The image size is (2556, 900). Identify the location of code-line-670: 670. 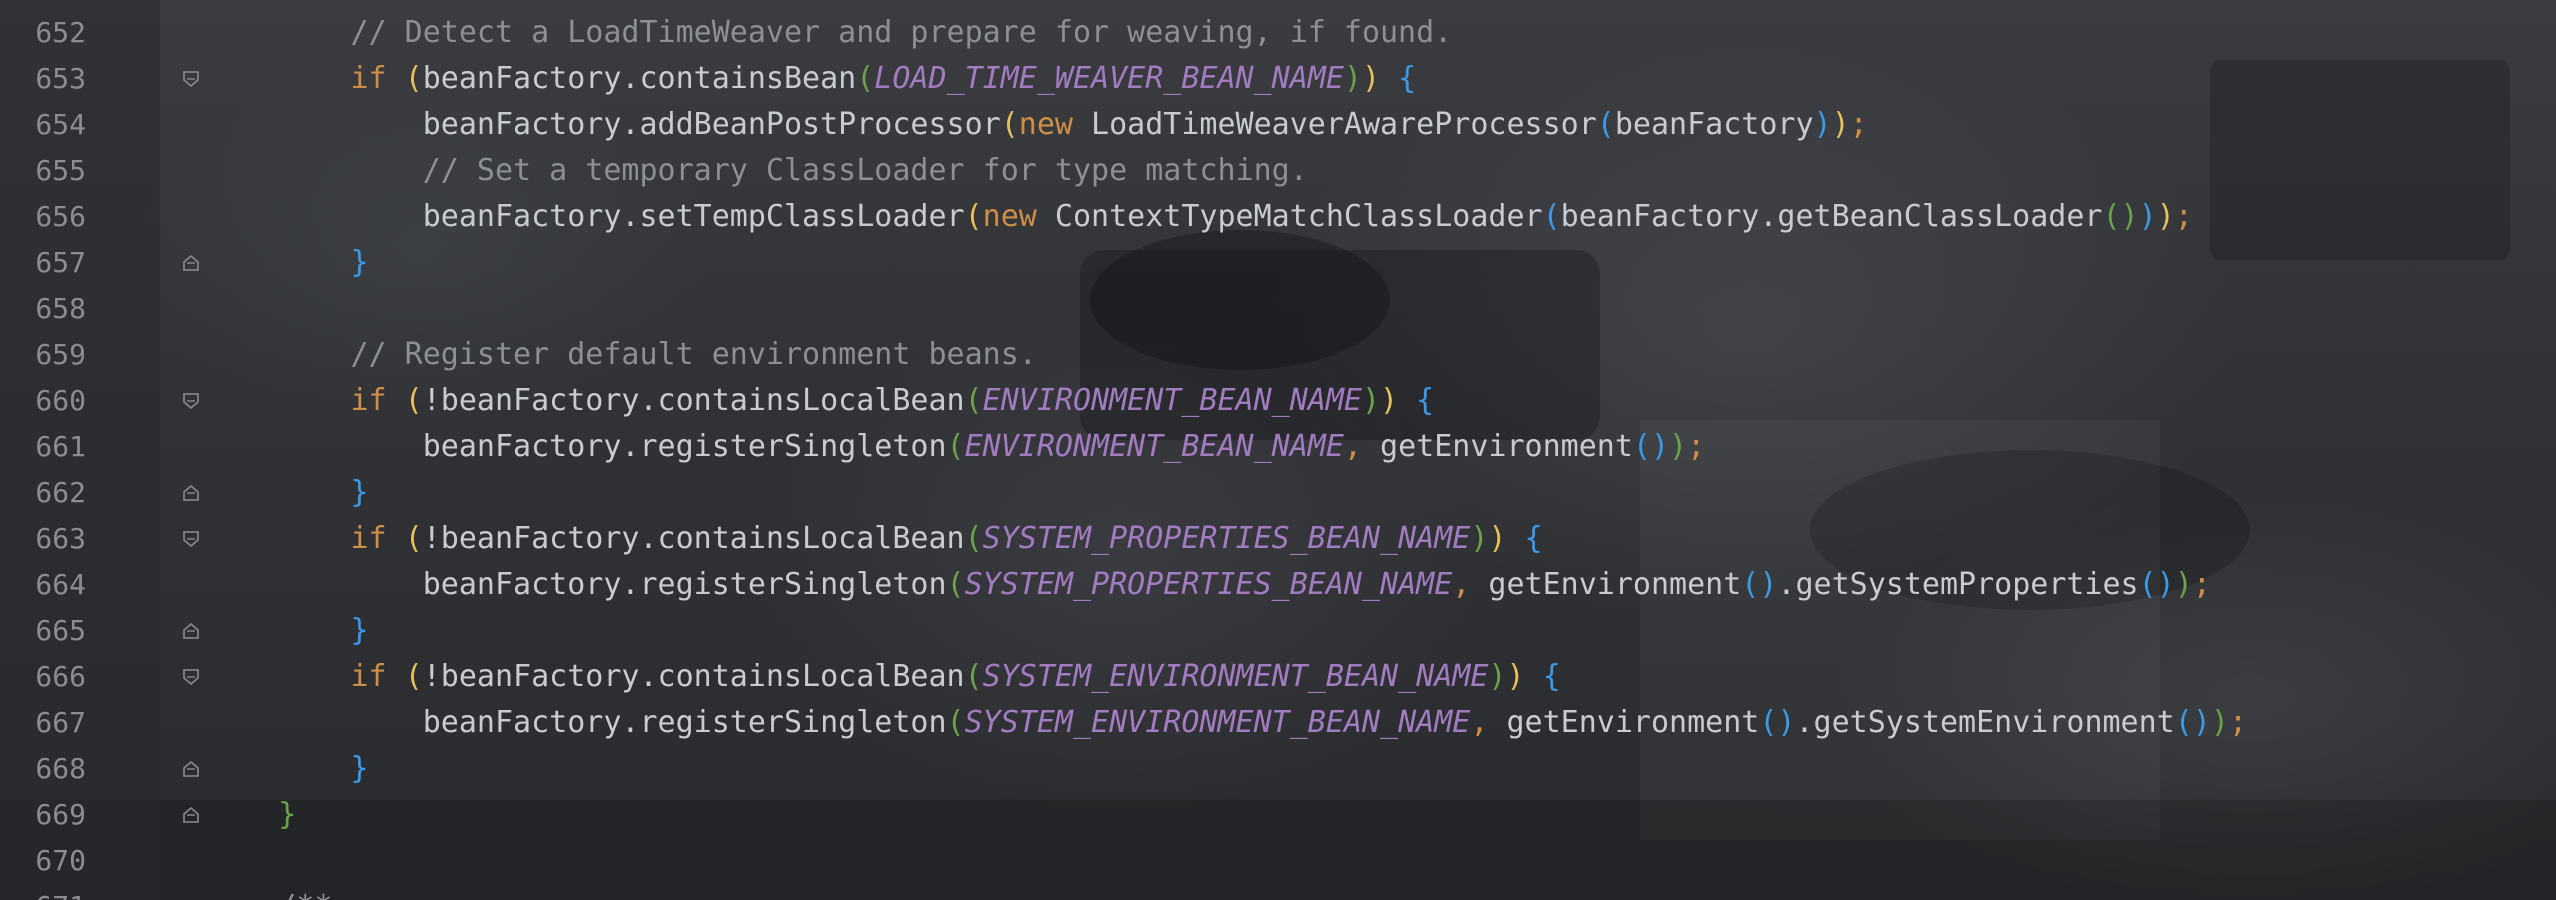
(1278, 861).